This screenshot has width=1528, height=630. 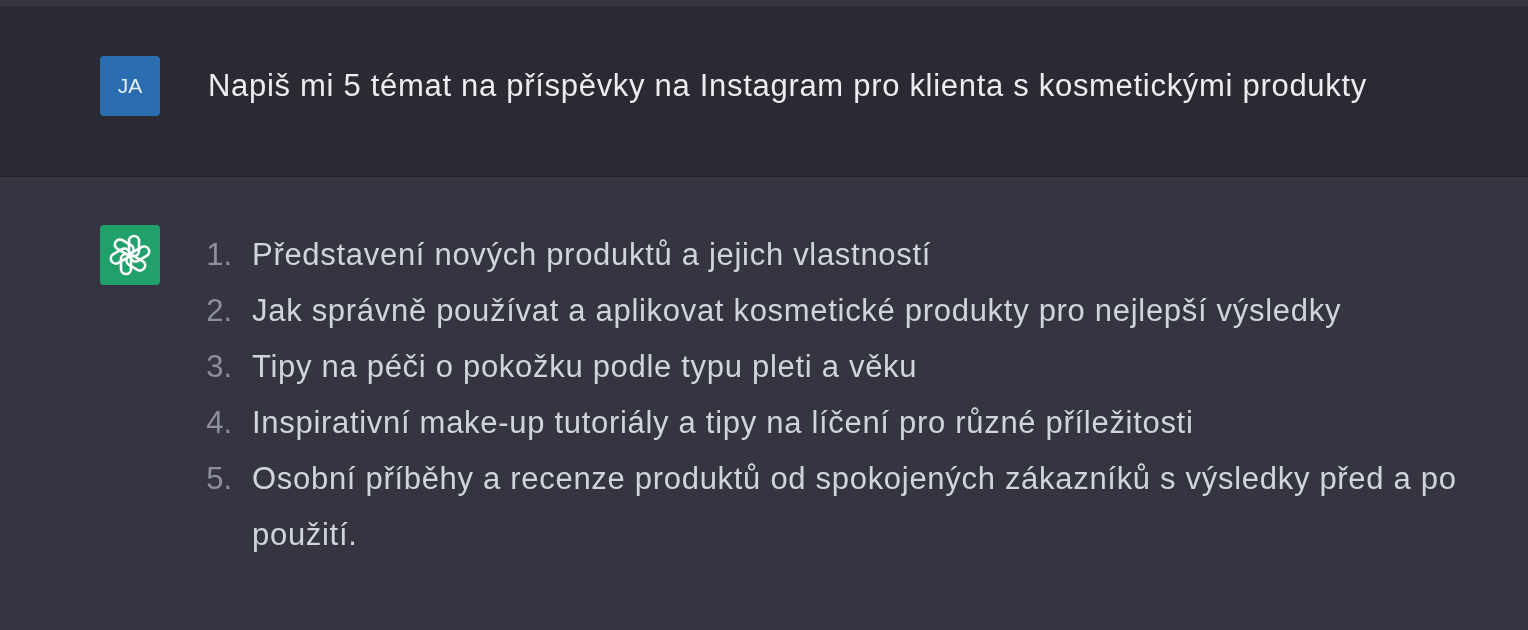 What do you see at coordinates (218, 311) in the screenshot?
I see `list-number: 2.` at bounding box center [218, 311].